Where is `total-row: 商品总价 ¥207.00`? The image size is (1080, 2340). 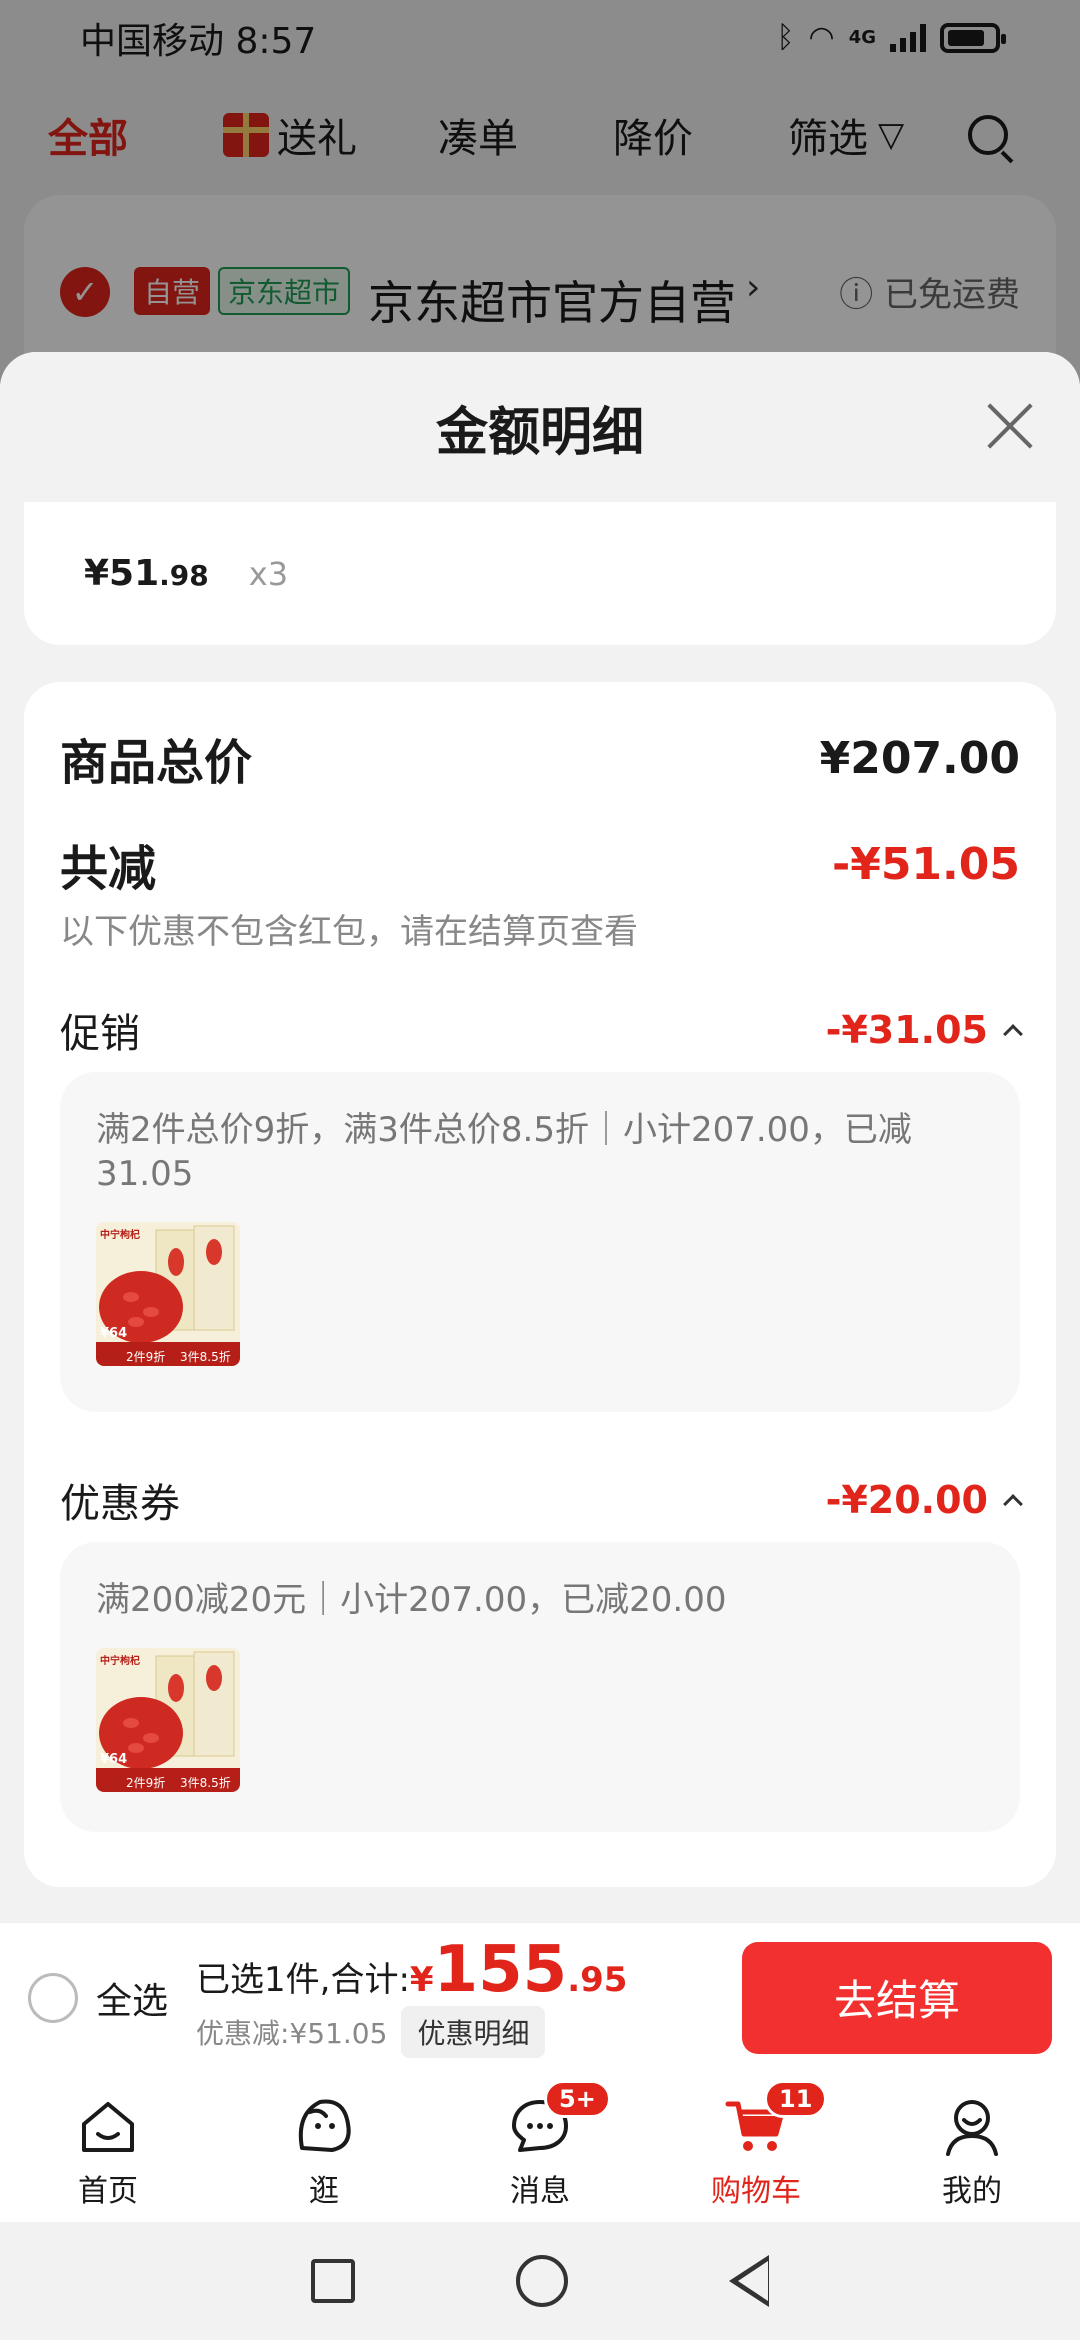
total-row: 商品总价 ¥207.00 is located at coordinates (540, 758).